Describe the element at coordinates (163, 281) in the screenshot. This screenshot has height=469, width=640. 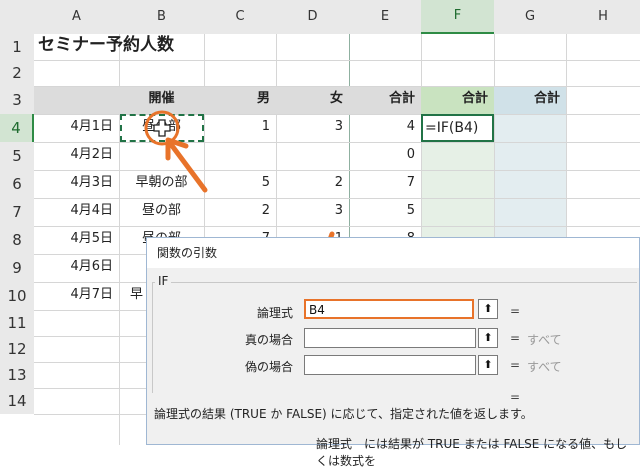
I see `function-name-label: IF` at that location.